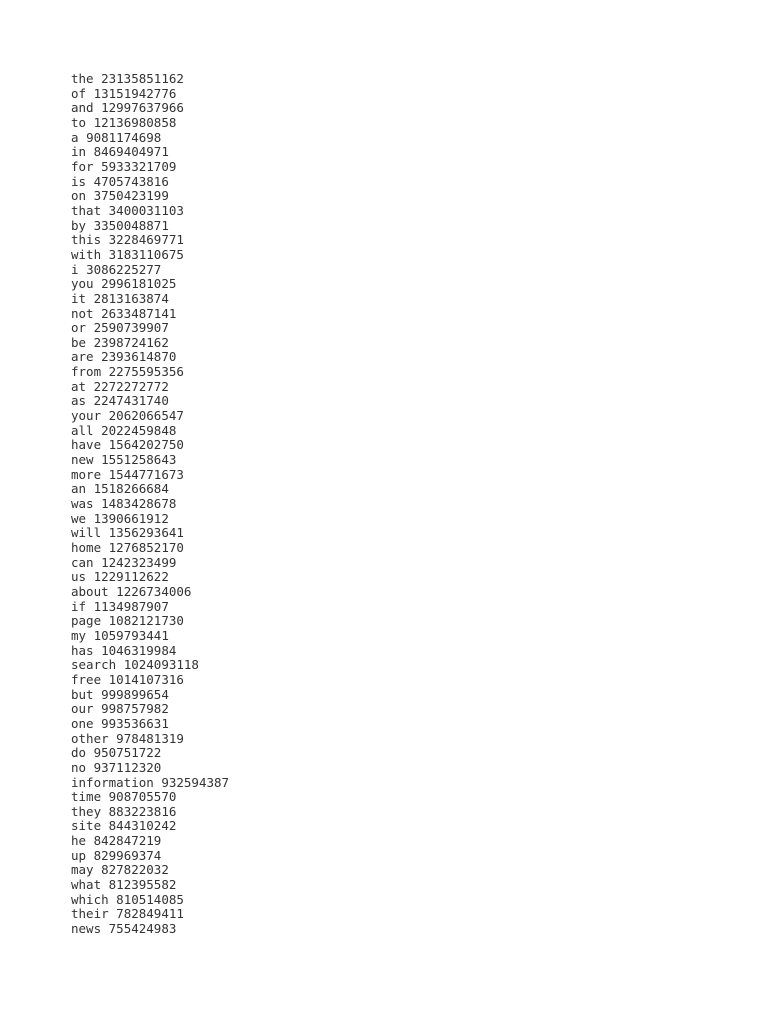 This screenshot has width=768, height=1024. I want to click on word-frequency-row: i 3086225277, so click(150, 270).